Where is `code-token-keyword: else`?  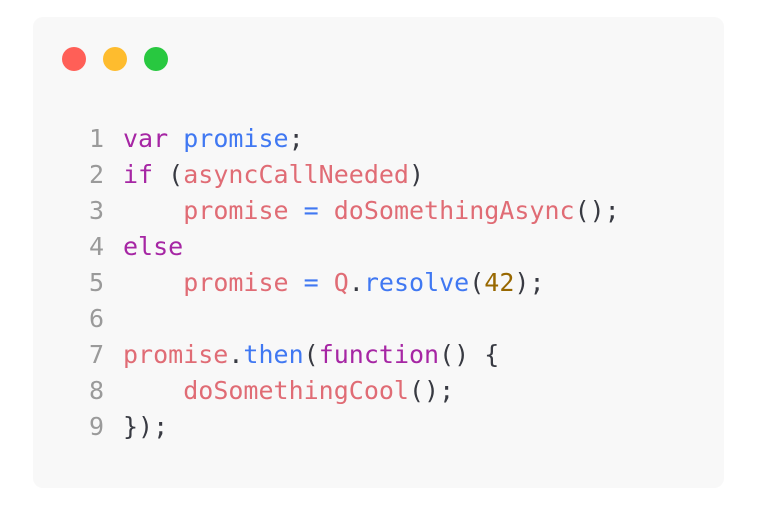
code-token-keyword: else is located at coordinates (153, 246).